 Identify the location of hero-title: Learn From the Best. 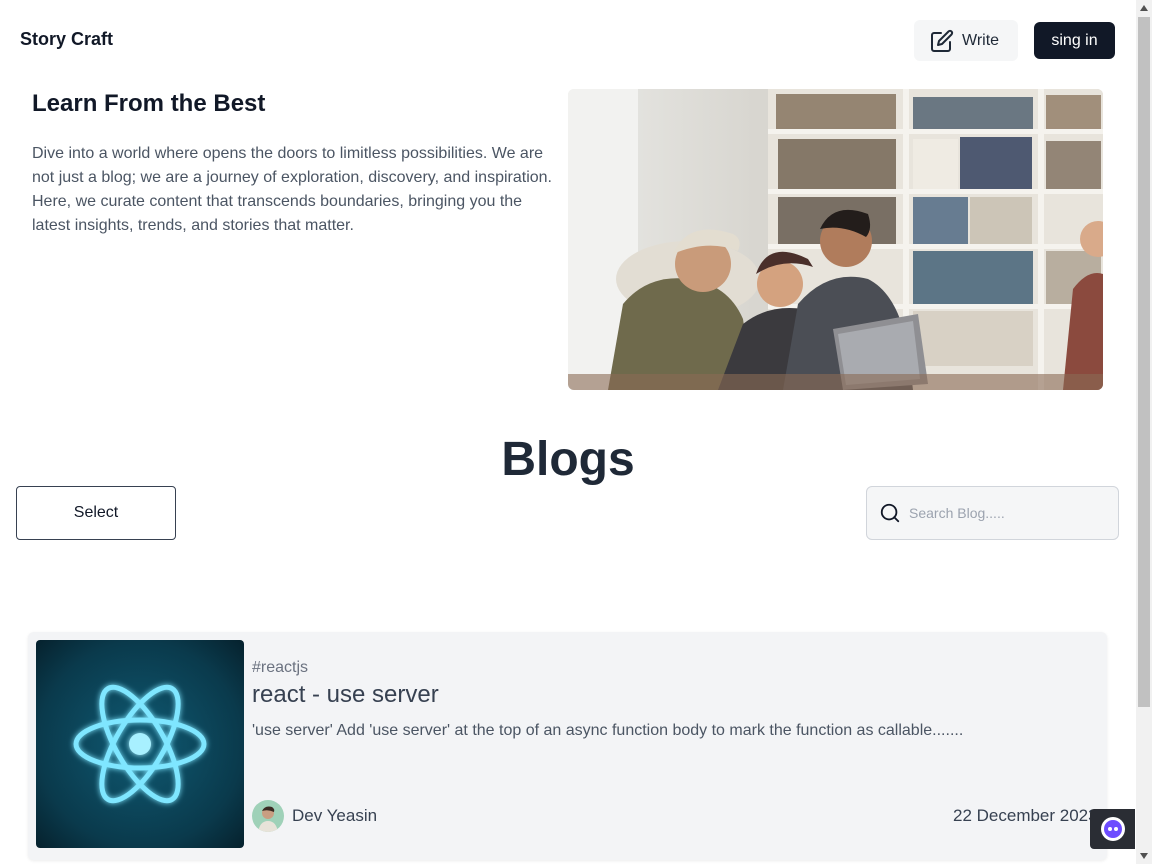
(149, 103).